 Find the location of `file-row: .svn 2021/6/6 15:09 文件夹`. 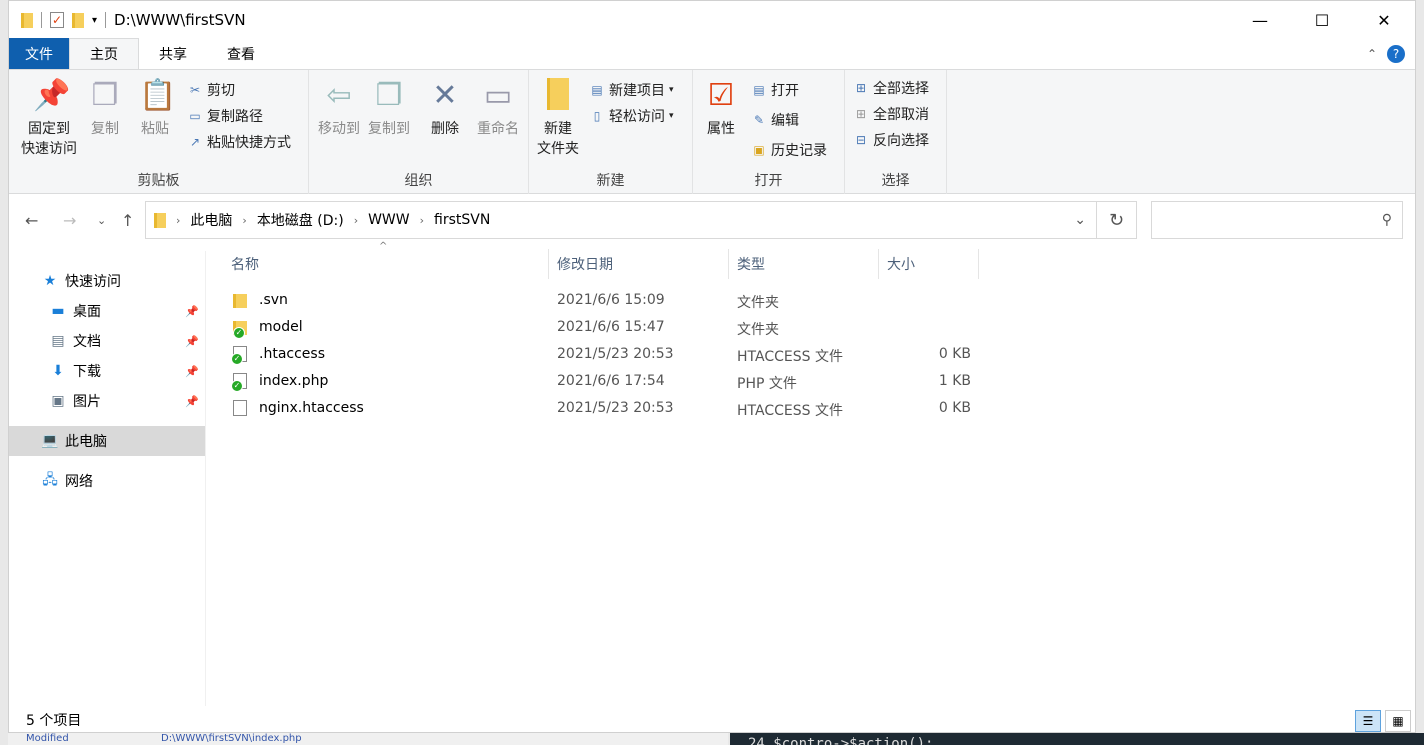

file-row: .svn 2021/6/6 15:09 文件夹 is located at coordinates (597, 300).